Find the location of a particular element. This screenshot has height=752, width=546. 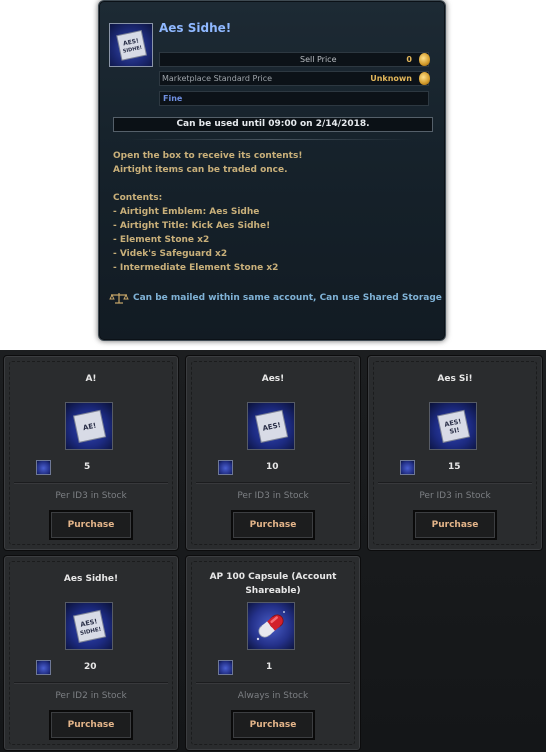

sell-price-value: 0 is located at coordinates (409, 59).